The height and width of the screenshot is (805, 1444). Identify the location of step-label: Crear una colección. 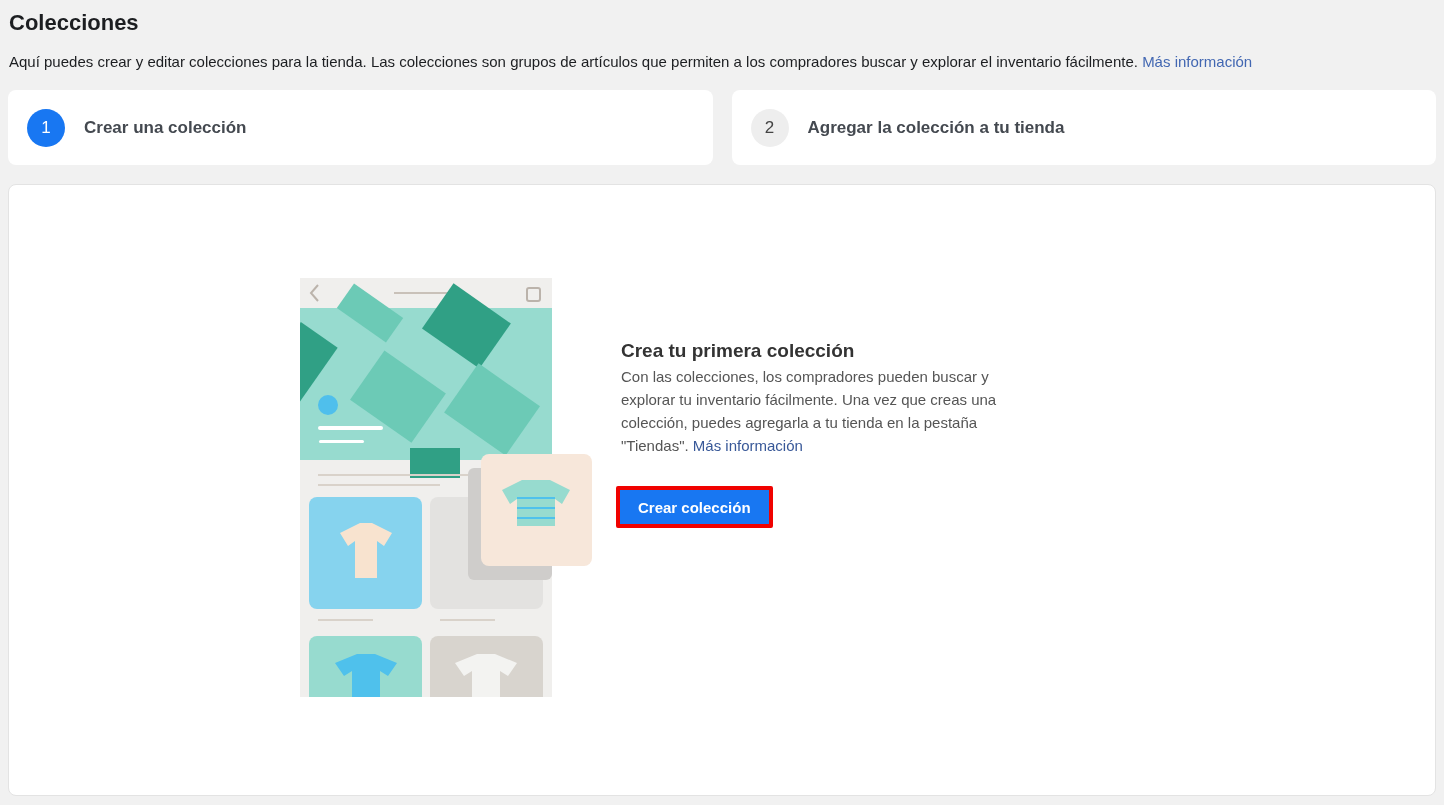
(165, 127).